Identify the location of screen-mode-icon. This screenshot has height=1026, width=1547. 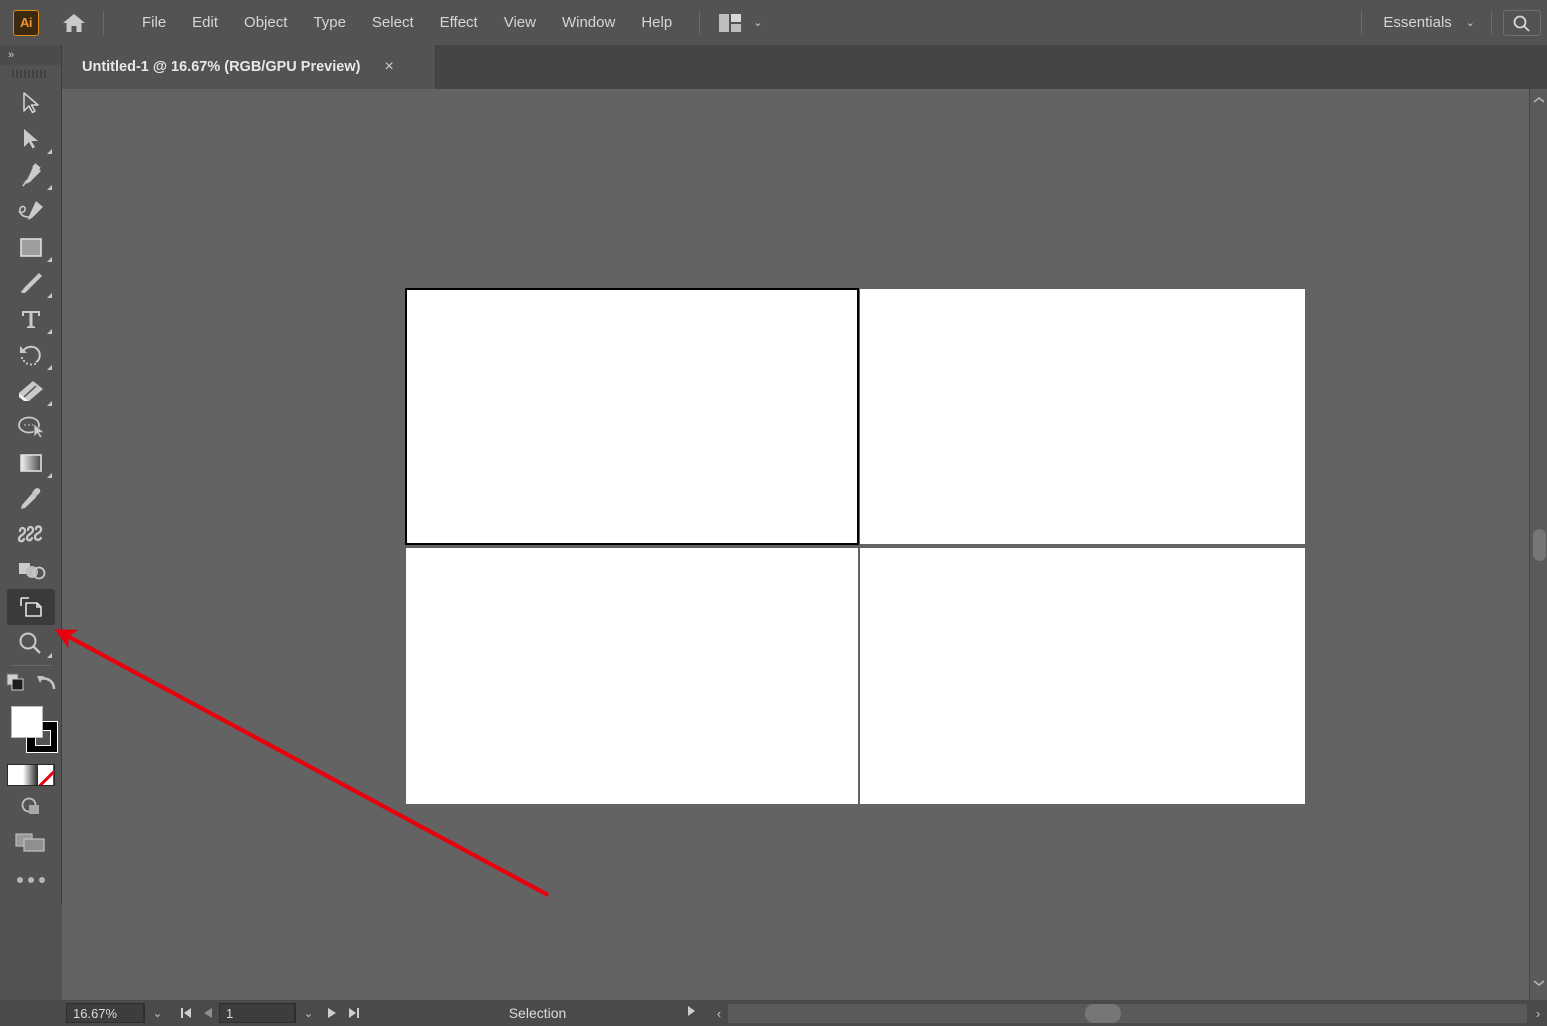
(31, 844).